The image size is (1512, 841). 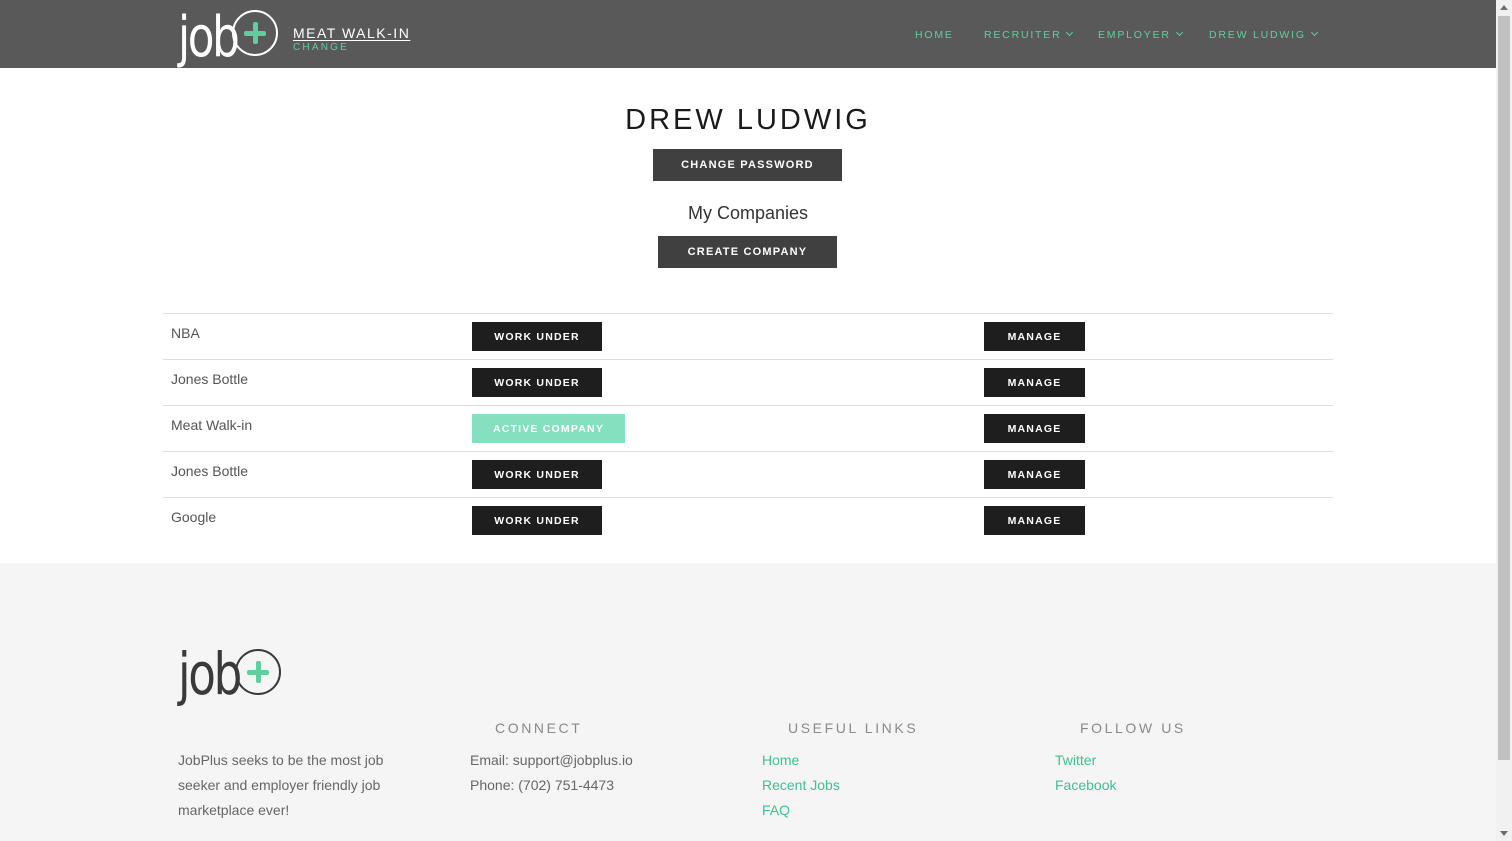 What do you see at coordinates (1504, 7) in the screenshot?
I see `scroll-up-arrow-icon` at bounding box center [1504, 7].